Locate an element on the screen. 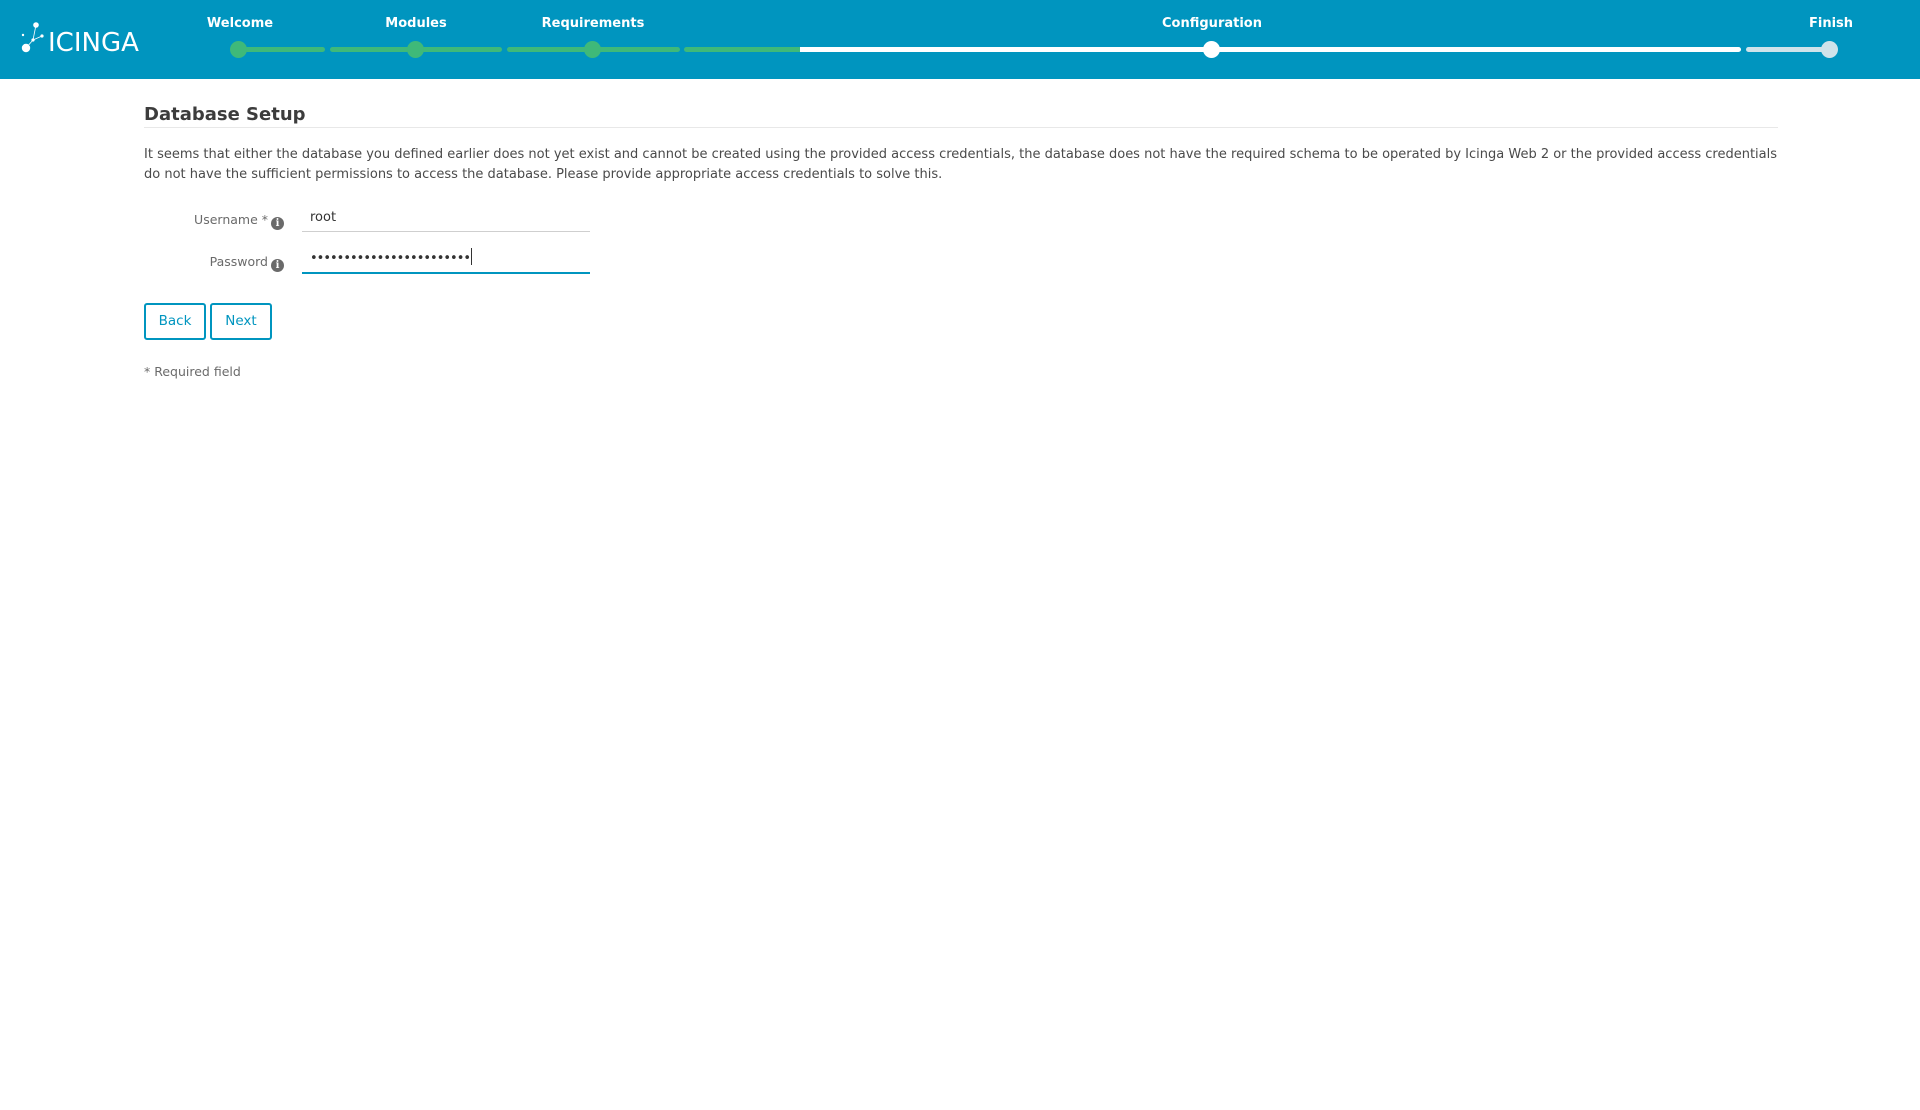  text-cursor is located at coordinates (472, 256).